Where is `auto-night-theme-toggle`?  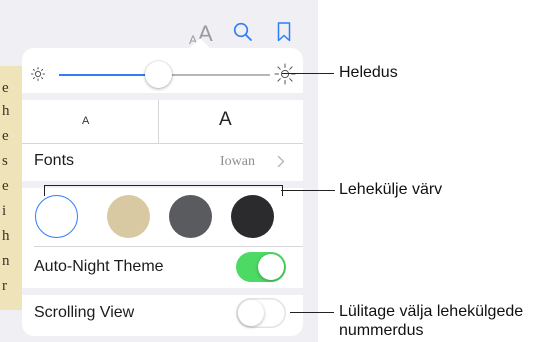
auto-night-theme-toggle is located at coordinates (261, 267).